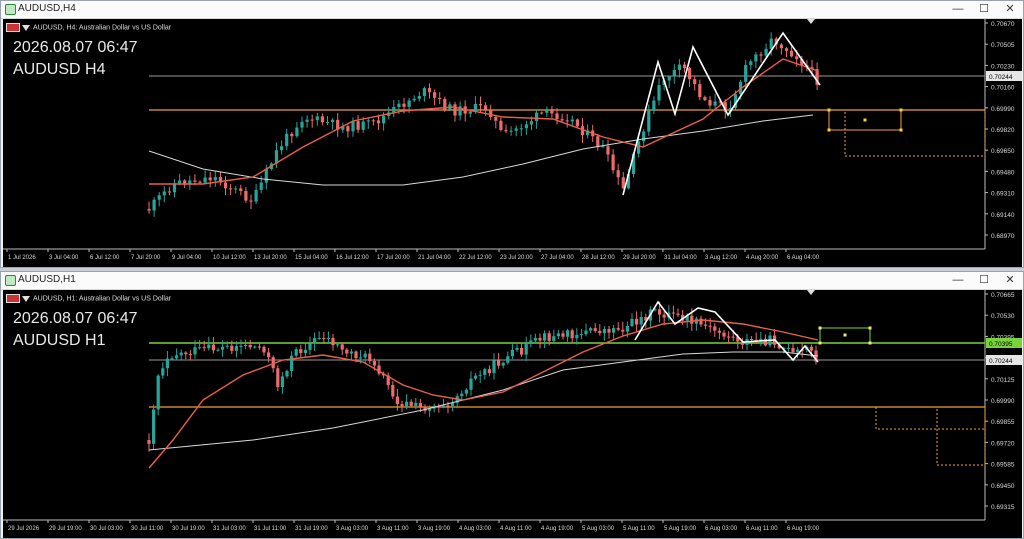  I want to click on price-tick-label: 0.69650, so click(1003, 151).